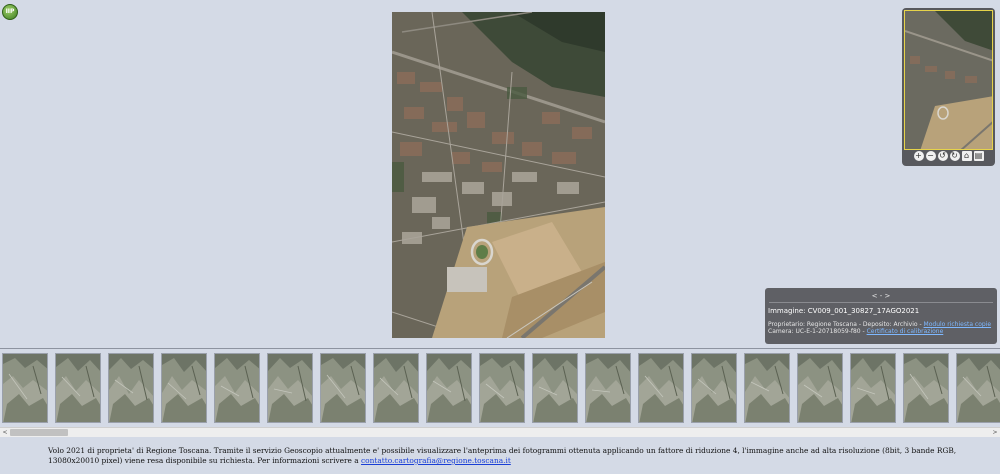 The width and height of the screenshot is (1000, 474). What do you see at coordinates (918, 156) in the screenshot?
I see `zoom-in-icon: +` at bounding box center [918, 156].